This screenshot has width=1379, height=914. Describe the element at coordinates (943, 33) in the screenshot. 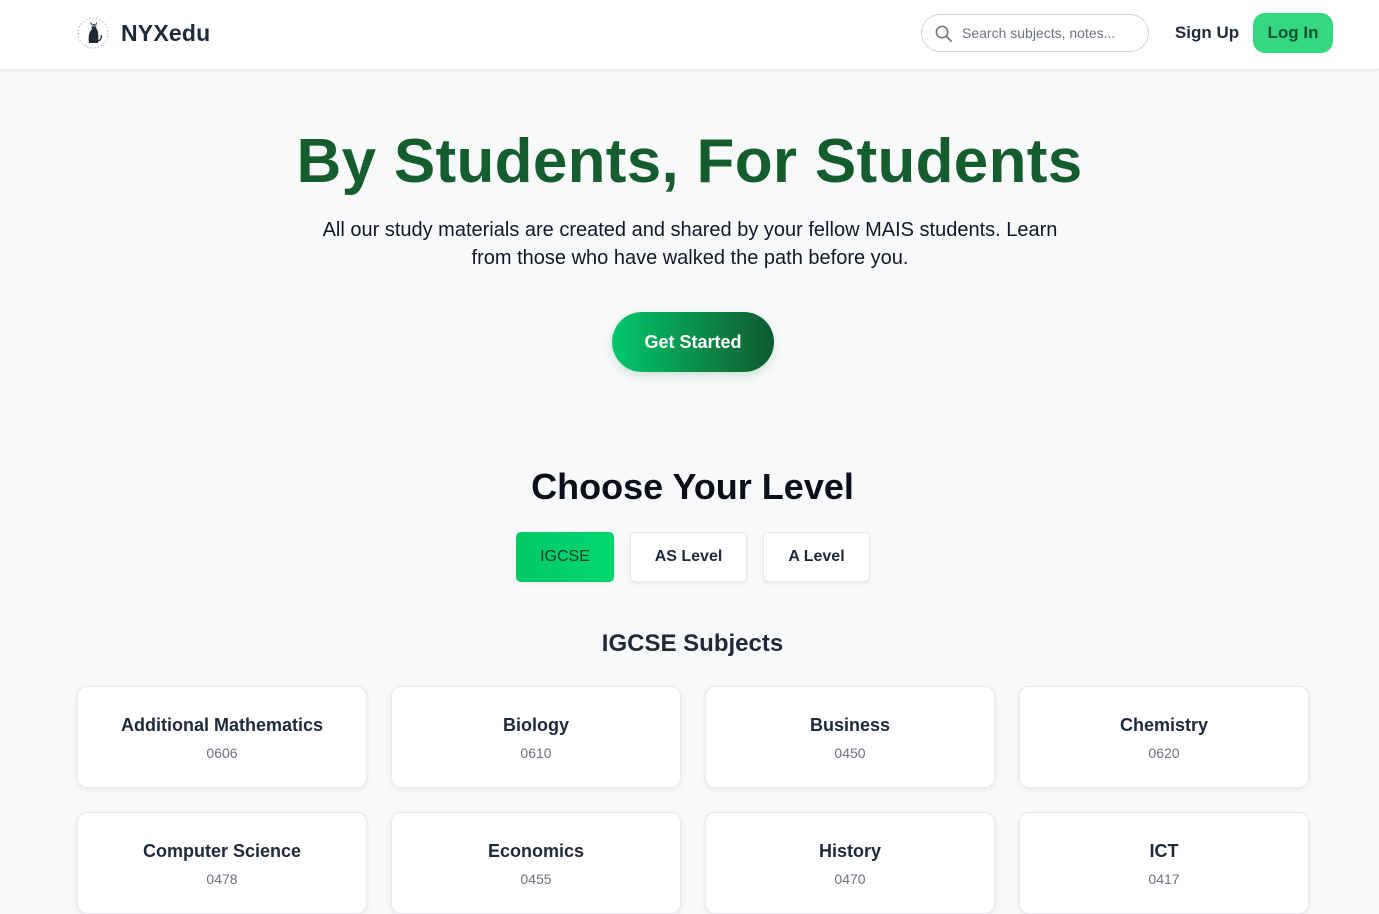

I see `search-icon` at that location.